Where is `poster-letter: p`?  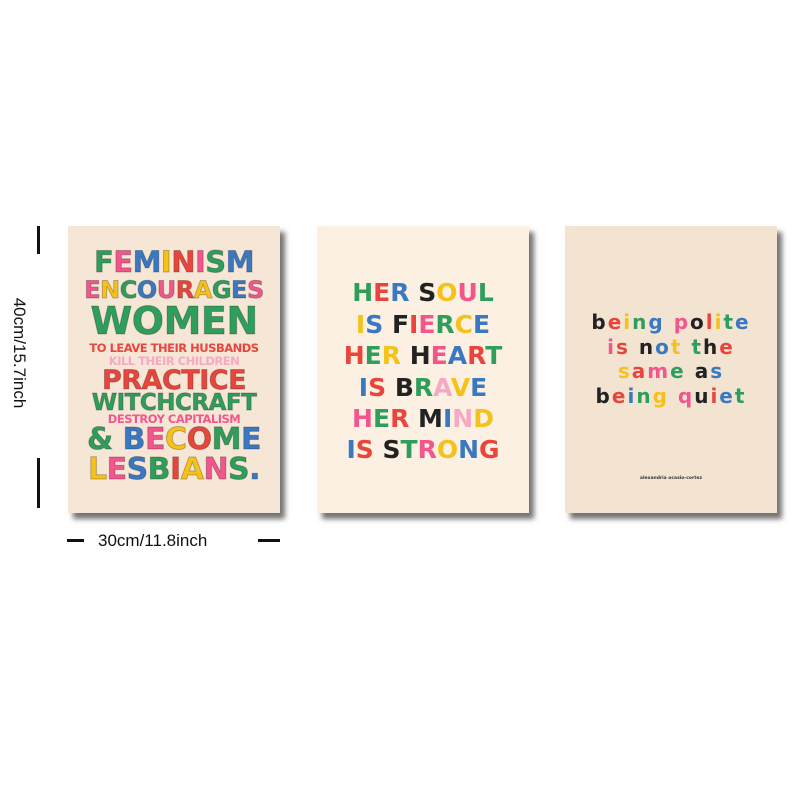 poster-letter: p is located at coordinates (682, 322).